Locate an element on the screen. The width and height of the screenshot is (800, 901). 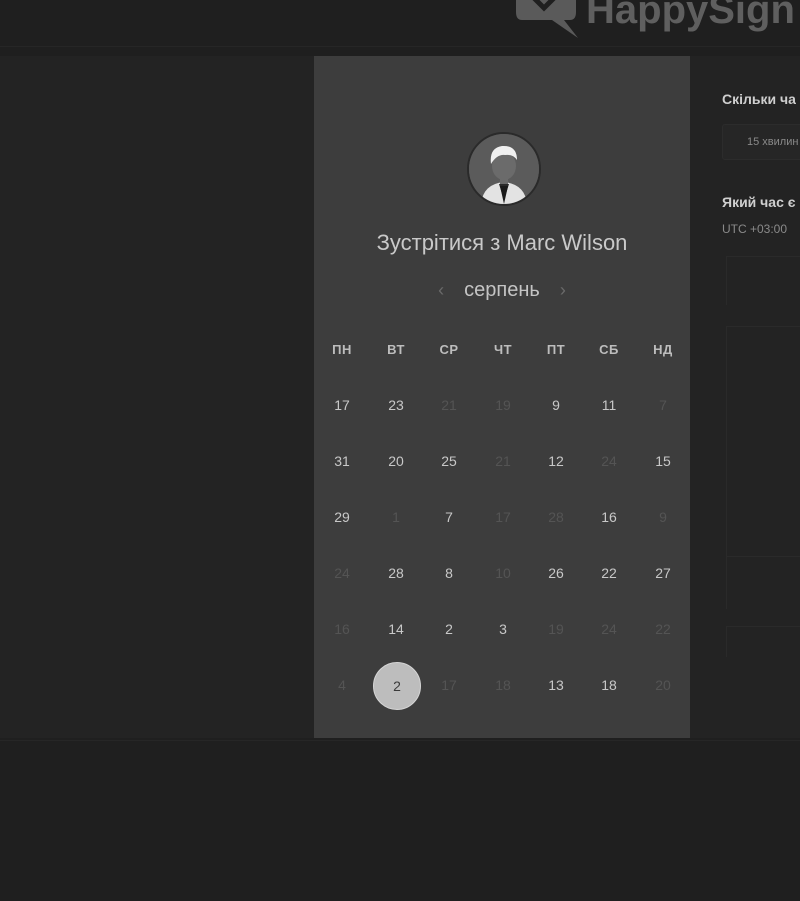
unavailable-day: 20 is located at coordinates (663, 685).